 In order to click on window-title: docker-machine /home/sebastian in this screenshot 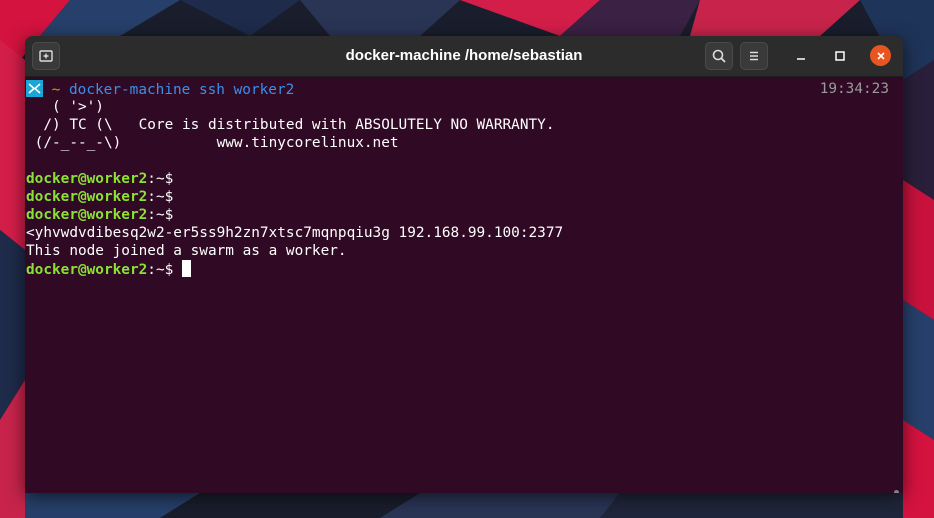, I will do `click(464, 55)`.